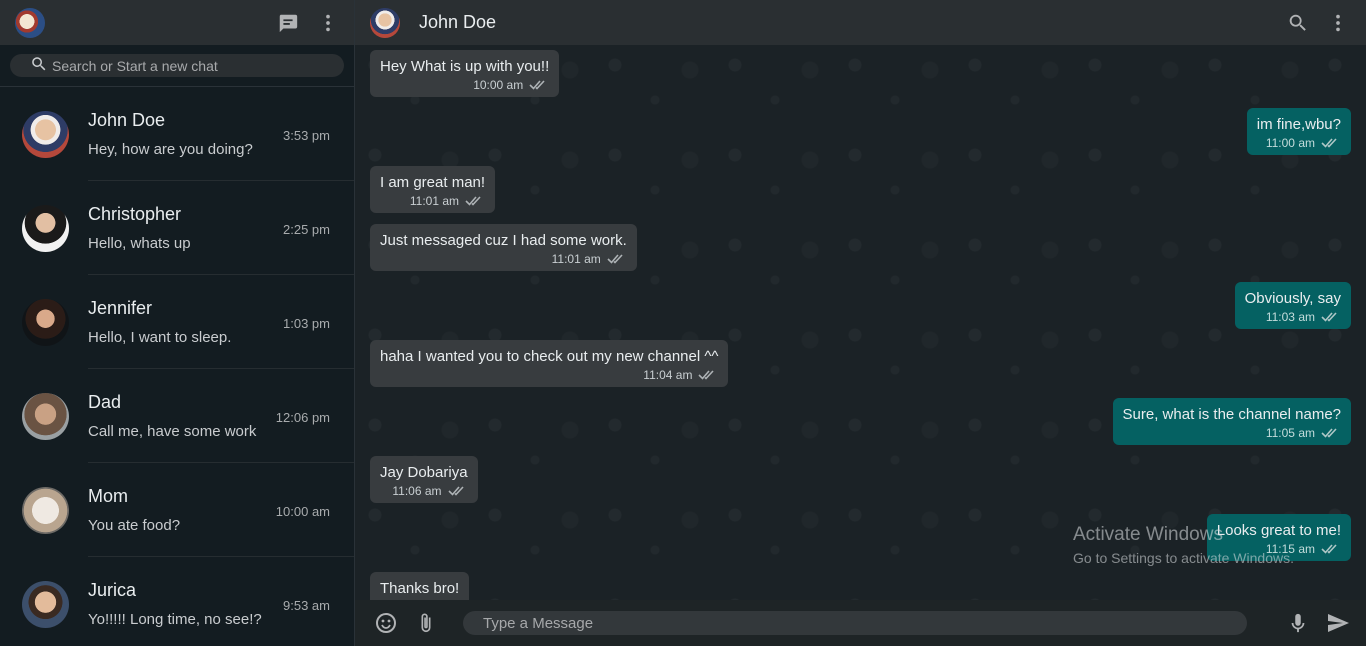  I want to click on message-bubble-outgoing: Obviously, say 11:03 am, so click(1292, 305).